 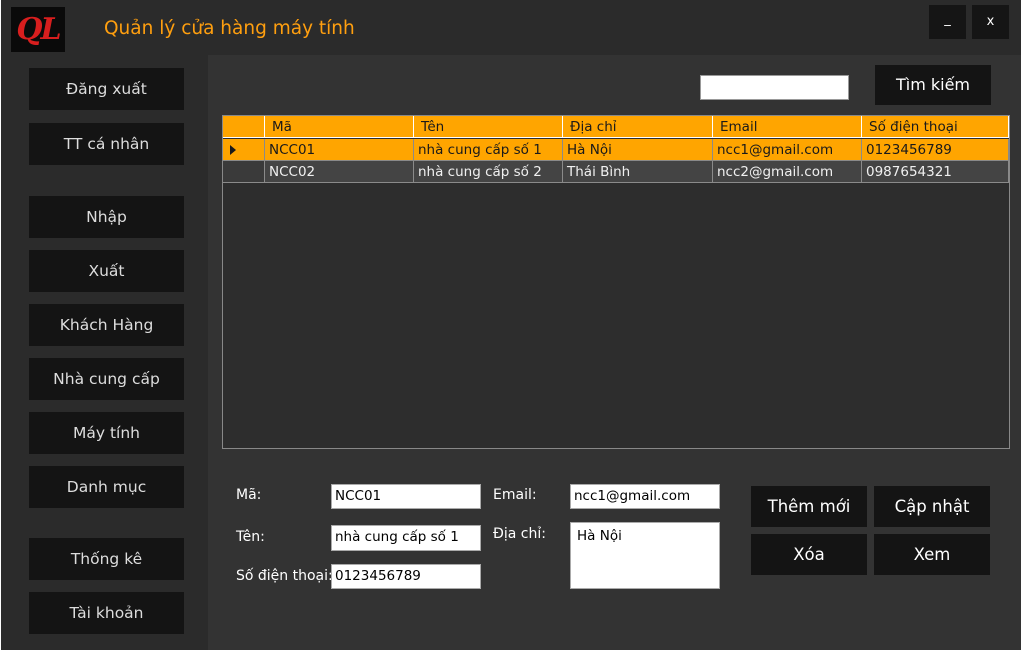 What do you see at coordinates (932, 554) in the screenshot?
I see `view-button: Xem` at bounding box center [932, 554].